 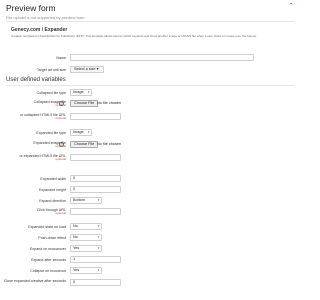 I want to click on expanded-file-type-select: Image ▾, so click(x=81, y=132).